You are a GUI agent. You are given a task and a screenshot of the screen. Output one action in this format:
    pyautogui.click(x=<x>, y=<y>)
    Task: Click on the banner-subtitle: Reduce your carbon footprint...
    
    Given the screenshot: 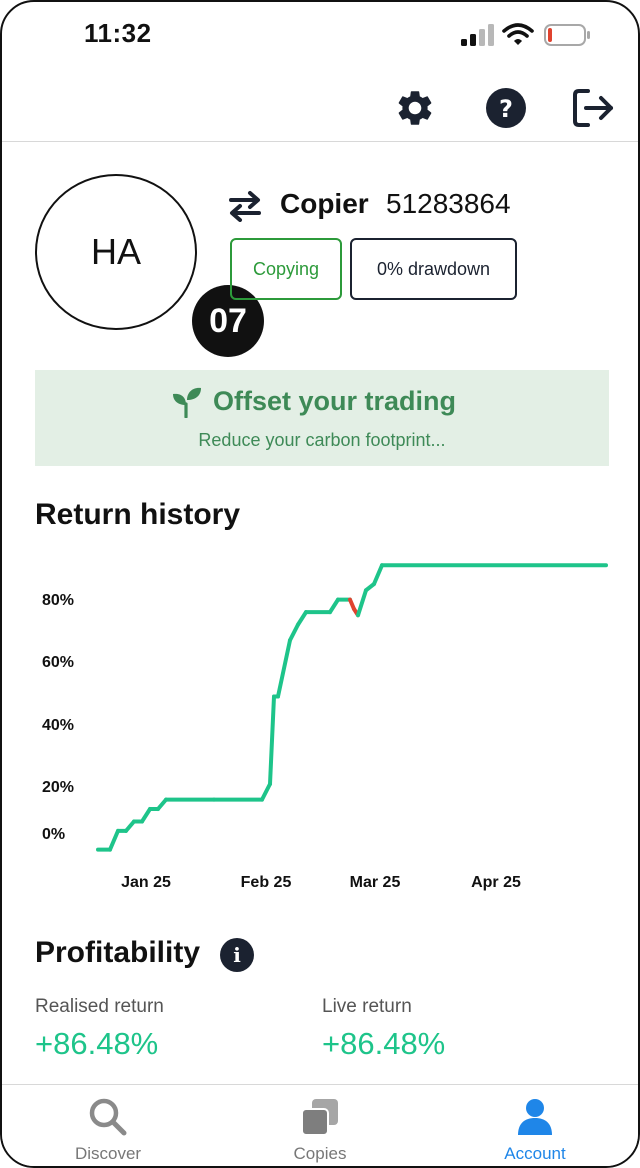 What is the action you would take?
    pyautogui.click(x=322, y=440)
    